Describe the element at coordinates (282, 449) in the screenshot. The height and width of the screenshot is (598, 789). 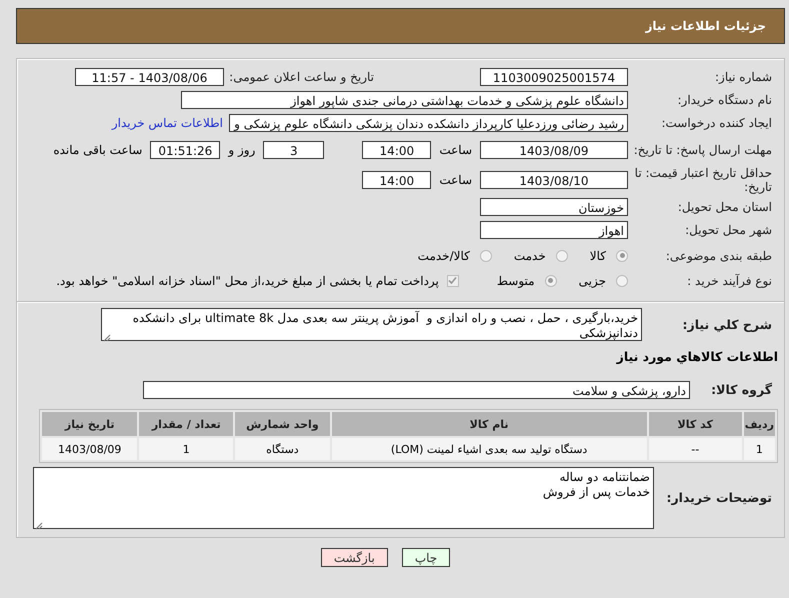
I see `table-cell: دستگاه` at that location.